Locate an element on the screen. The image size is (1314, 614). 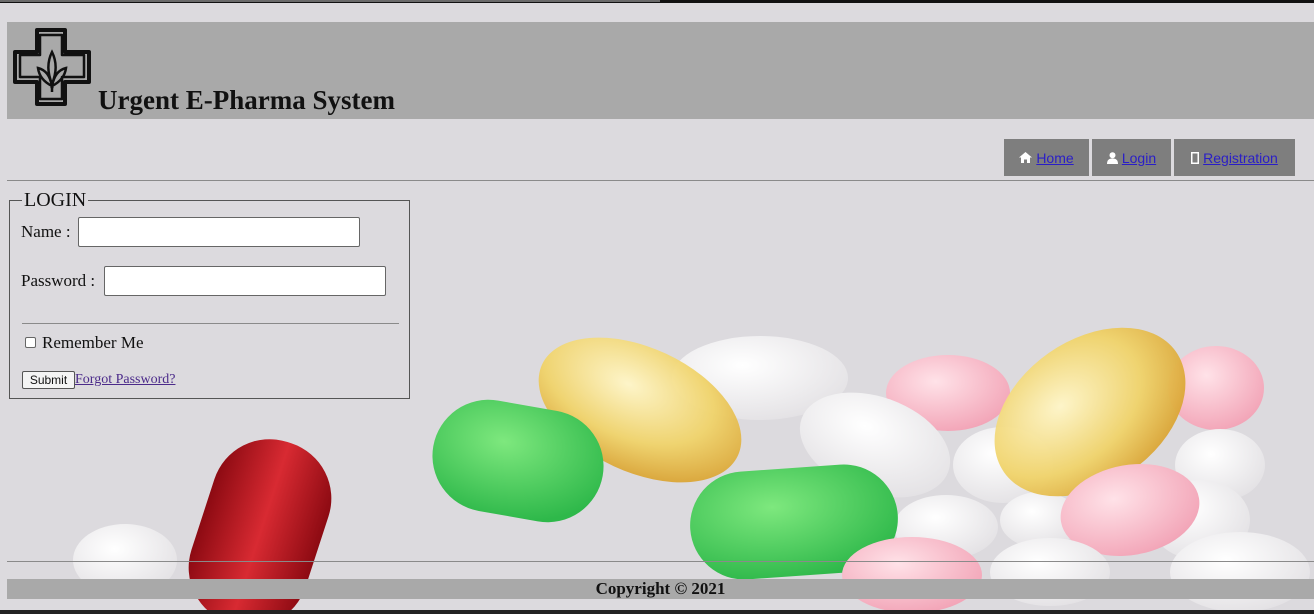
remember-me-checkbox is located at coordinates (30, 342).